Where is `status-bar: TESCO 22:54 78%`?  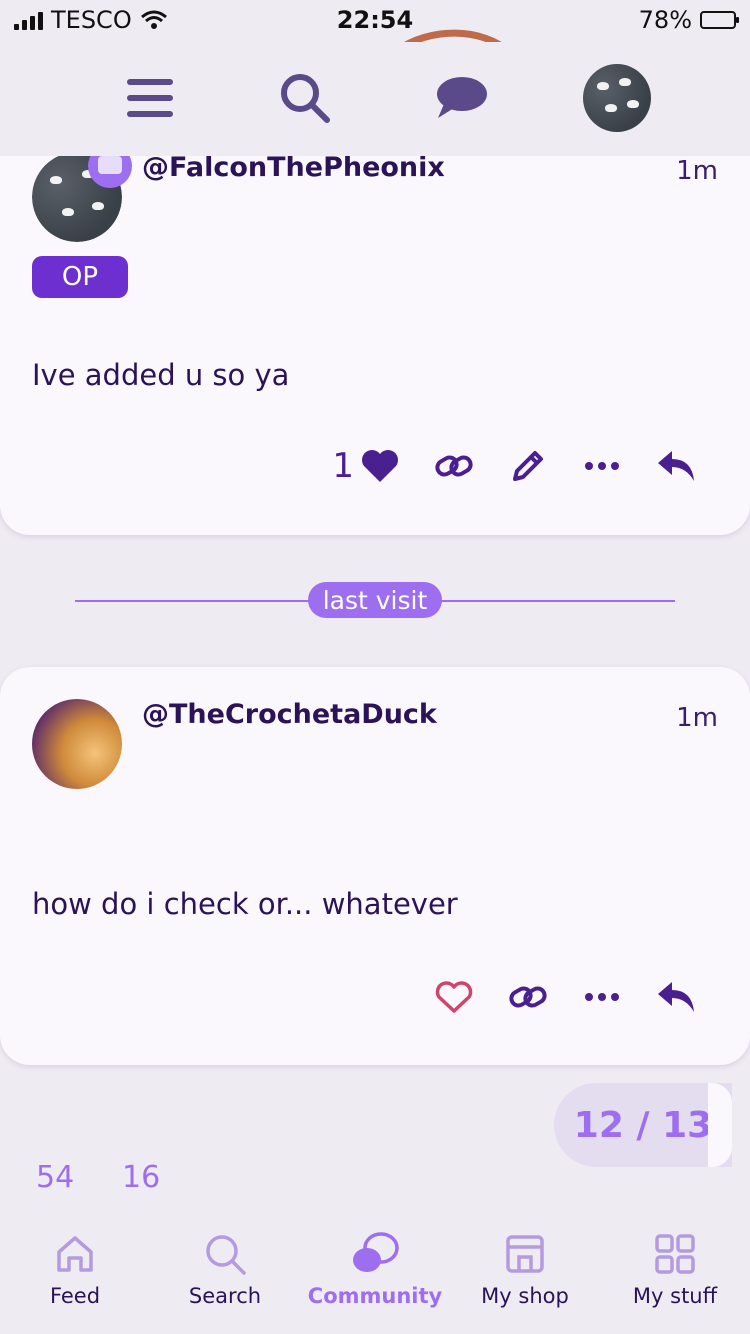 status-bar: TESCO 22:54 78% is located at coordinates (375, 21).